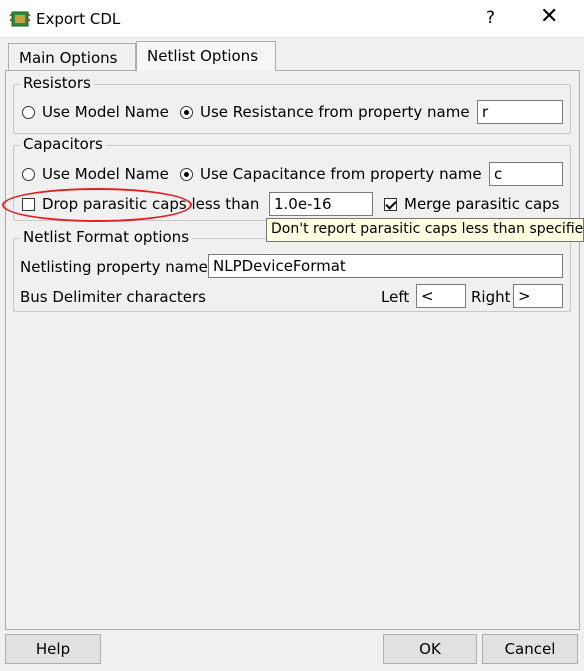  I want to click on capacitors-model-radio, so click(28, 174).